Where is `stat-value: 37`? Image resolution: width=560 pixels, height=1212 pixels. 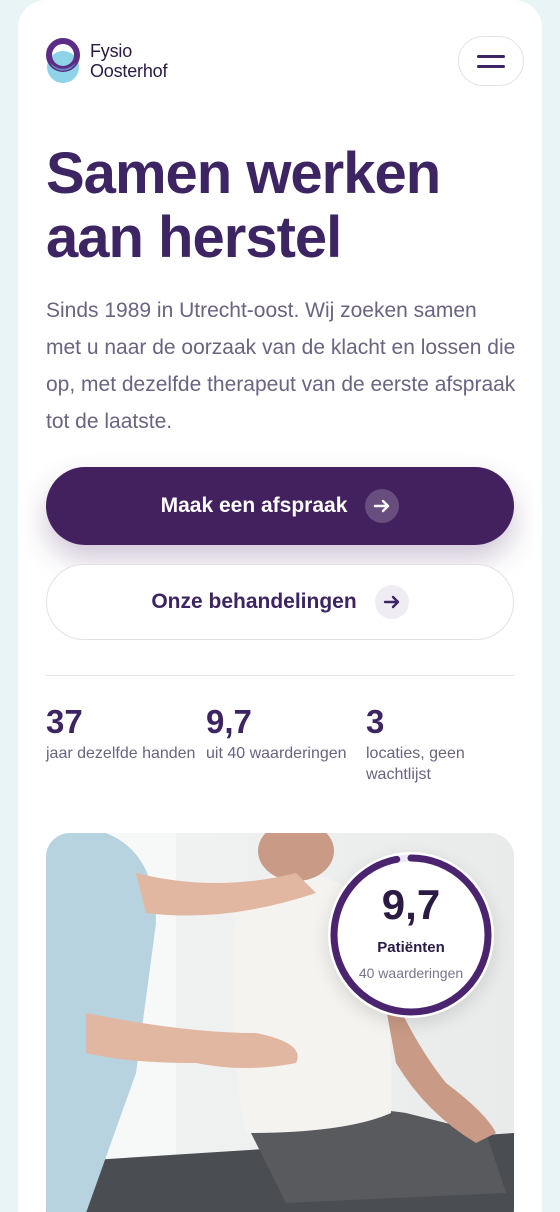 stat-value: 37 is located at coordinates (64, 721).